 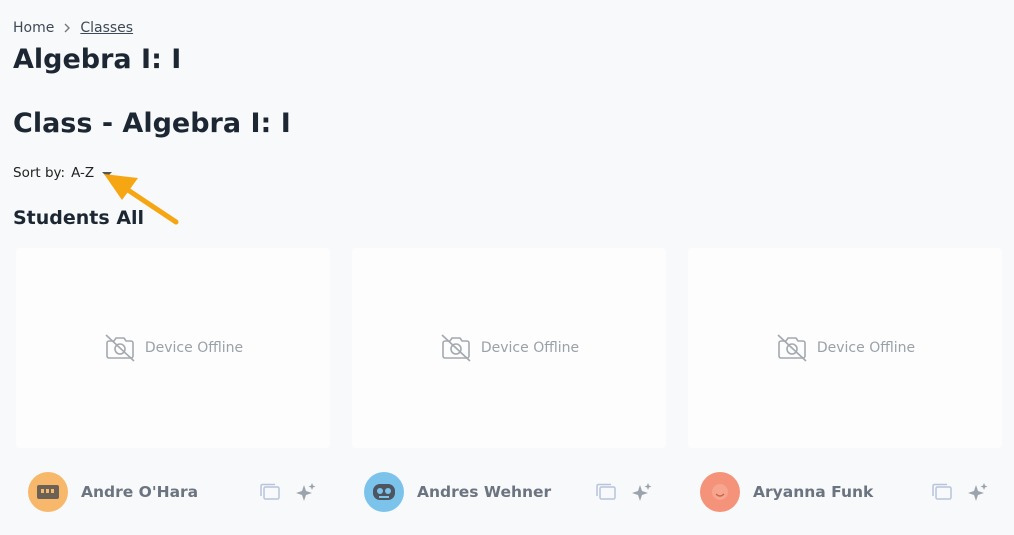 I want to click on page-title: Algebra I: I, so click(x=97, y=59).